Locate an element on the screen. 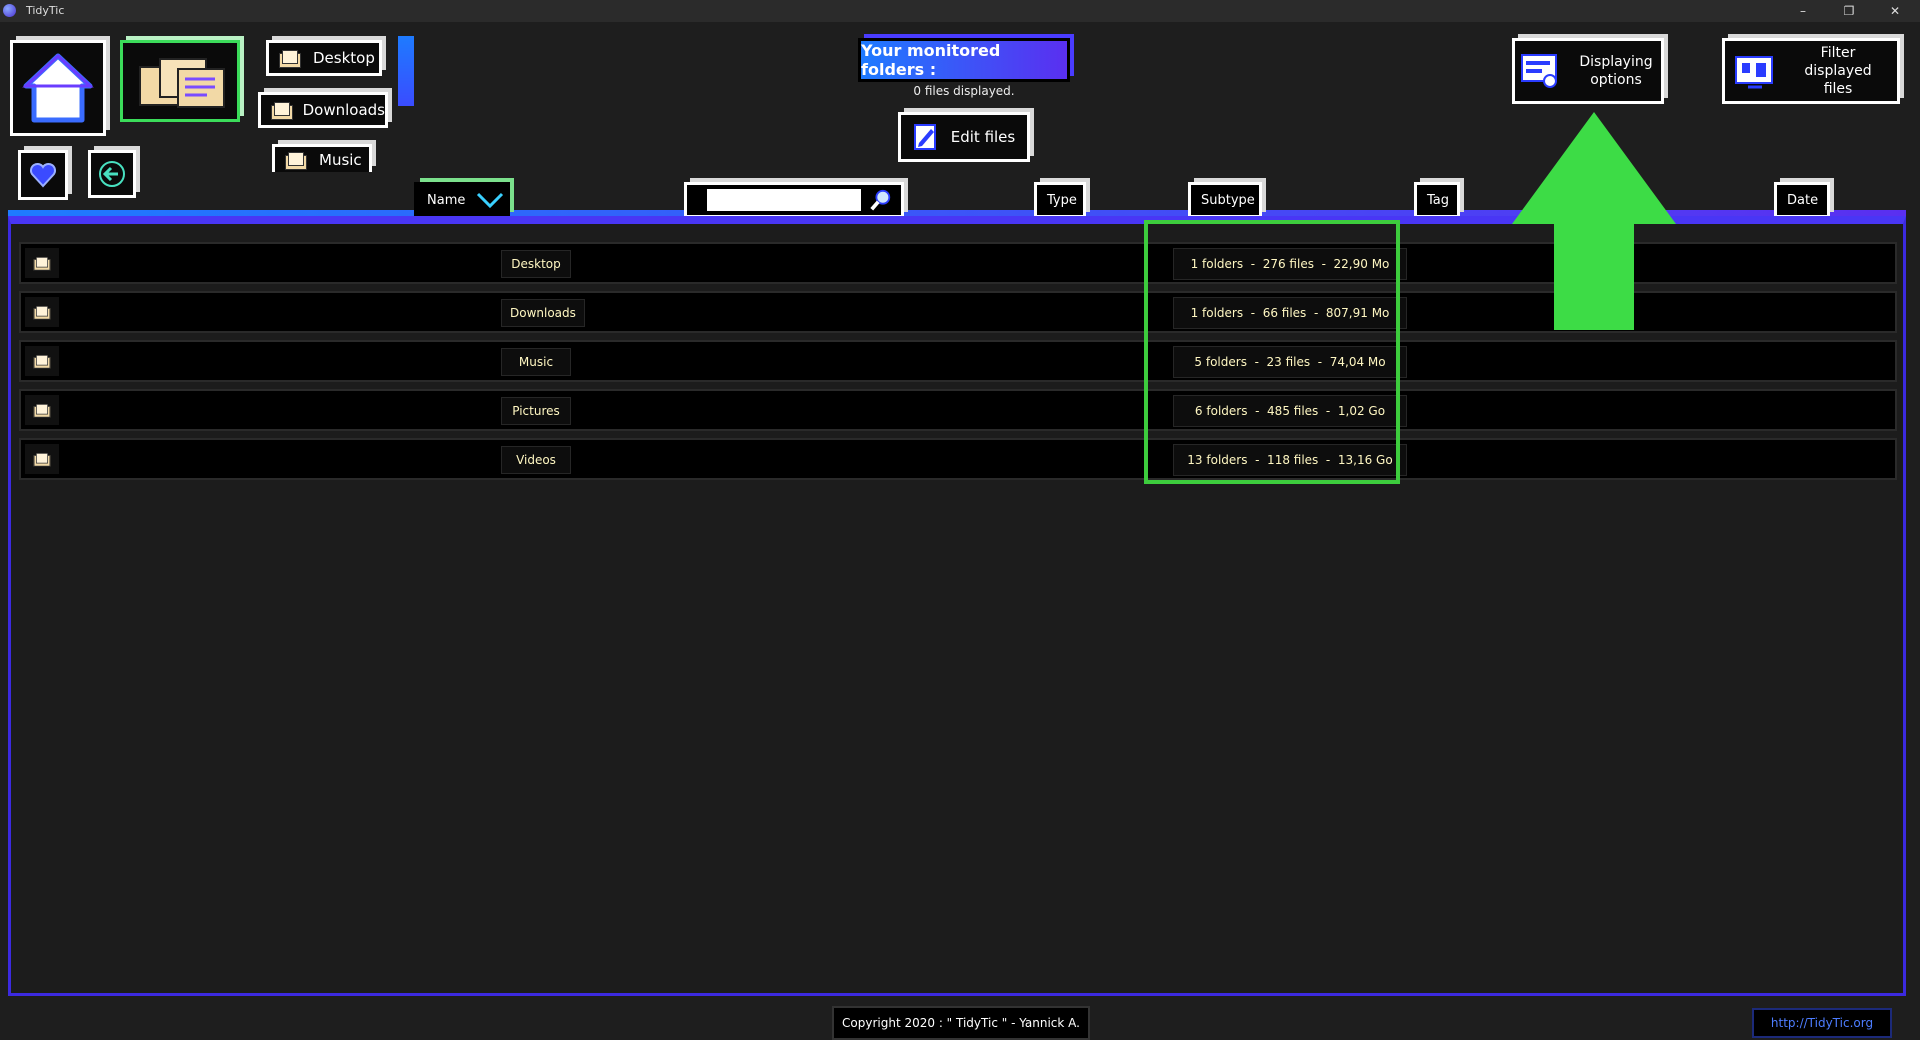 The width and height of the screenshot is (1920, 1040). search-icon is located at coordinates (881, 200).